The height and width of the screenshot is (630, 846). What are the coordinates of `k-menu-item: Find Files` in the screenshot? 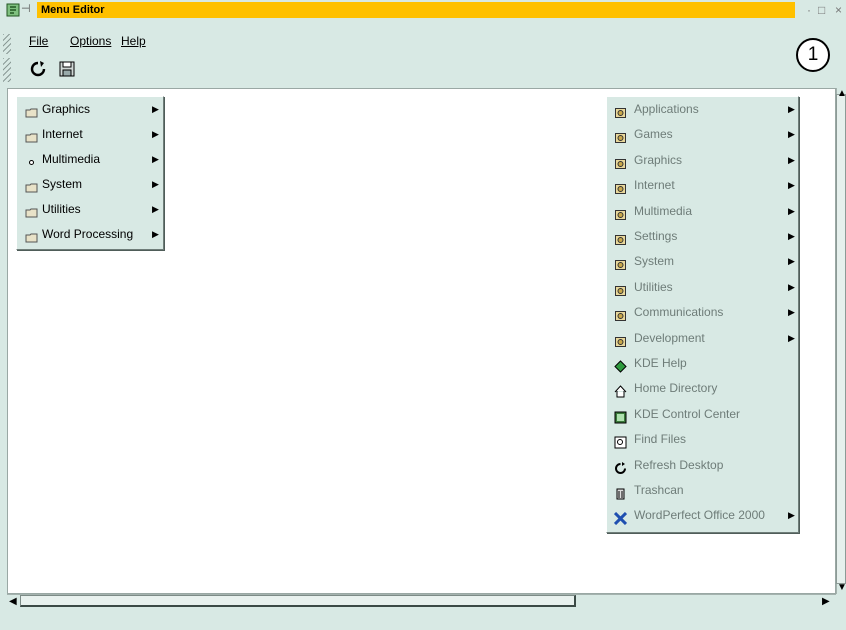 It's located at (702, 439).